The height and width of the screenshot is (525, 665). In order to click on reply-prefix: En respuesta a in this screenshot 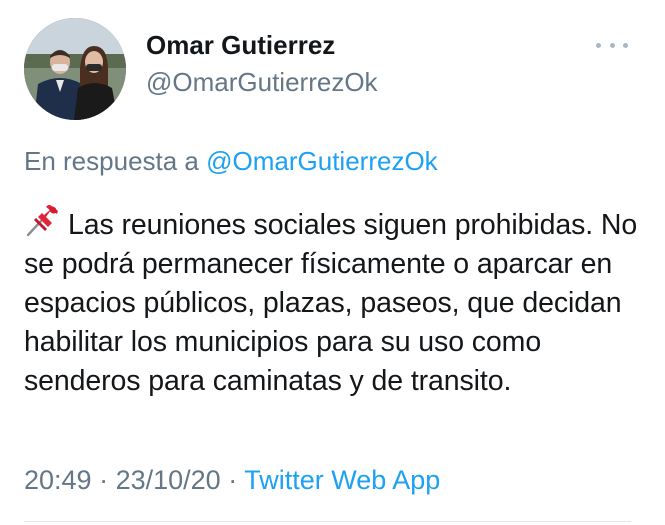, I will do `click(115, 161)`.